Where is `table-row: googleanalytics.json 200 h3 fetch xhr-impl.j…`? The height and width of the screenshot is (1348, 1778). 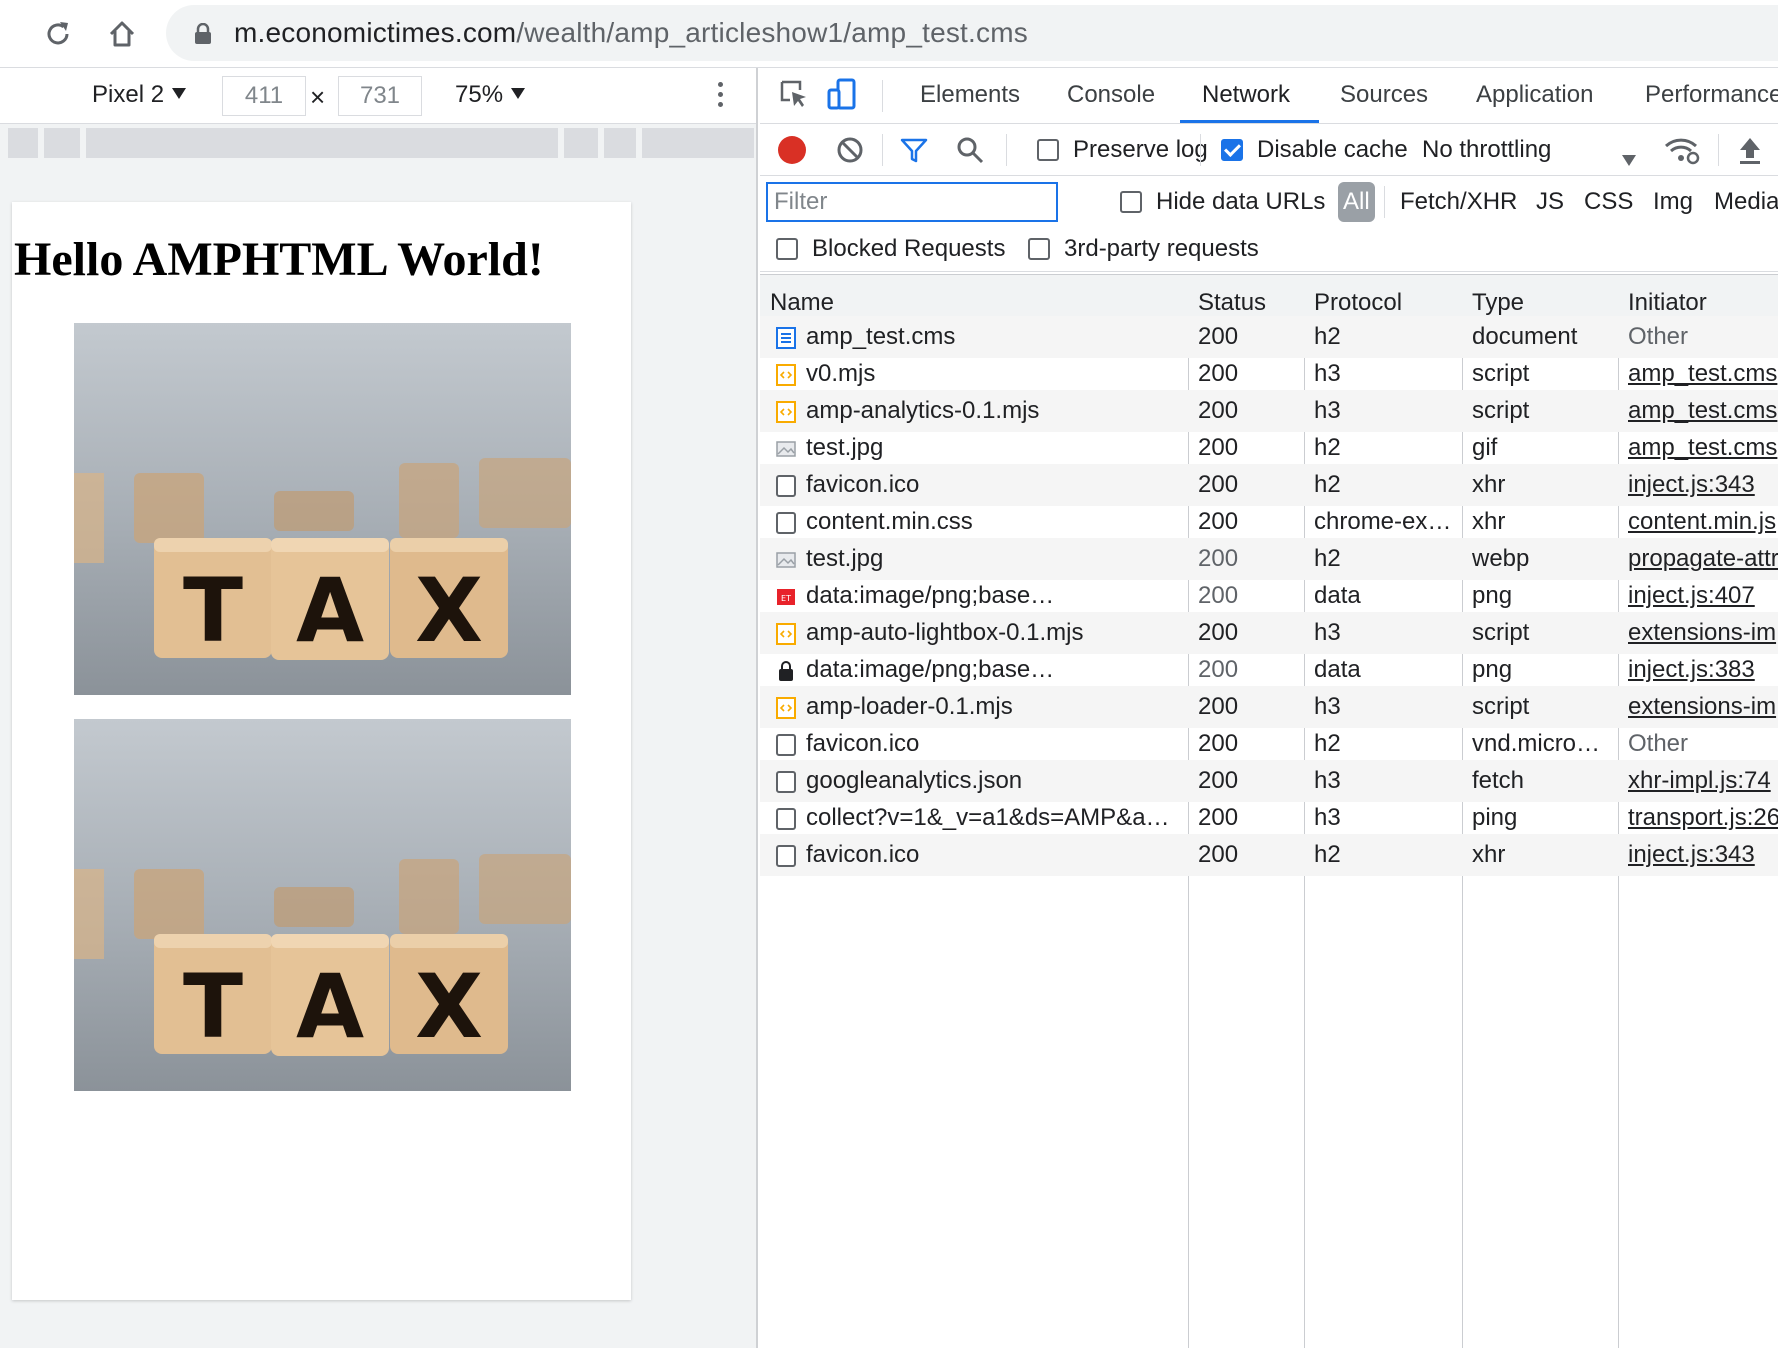 table-row: googleanalytics.json 200 h3 fetch xhr-impl.j… is located at coordinates (1269, 781).